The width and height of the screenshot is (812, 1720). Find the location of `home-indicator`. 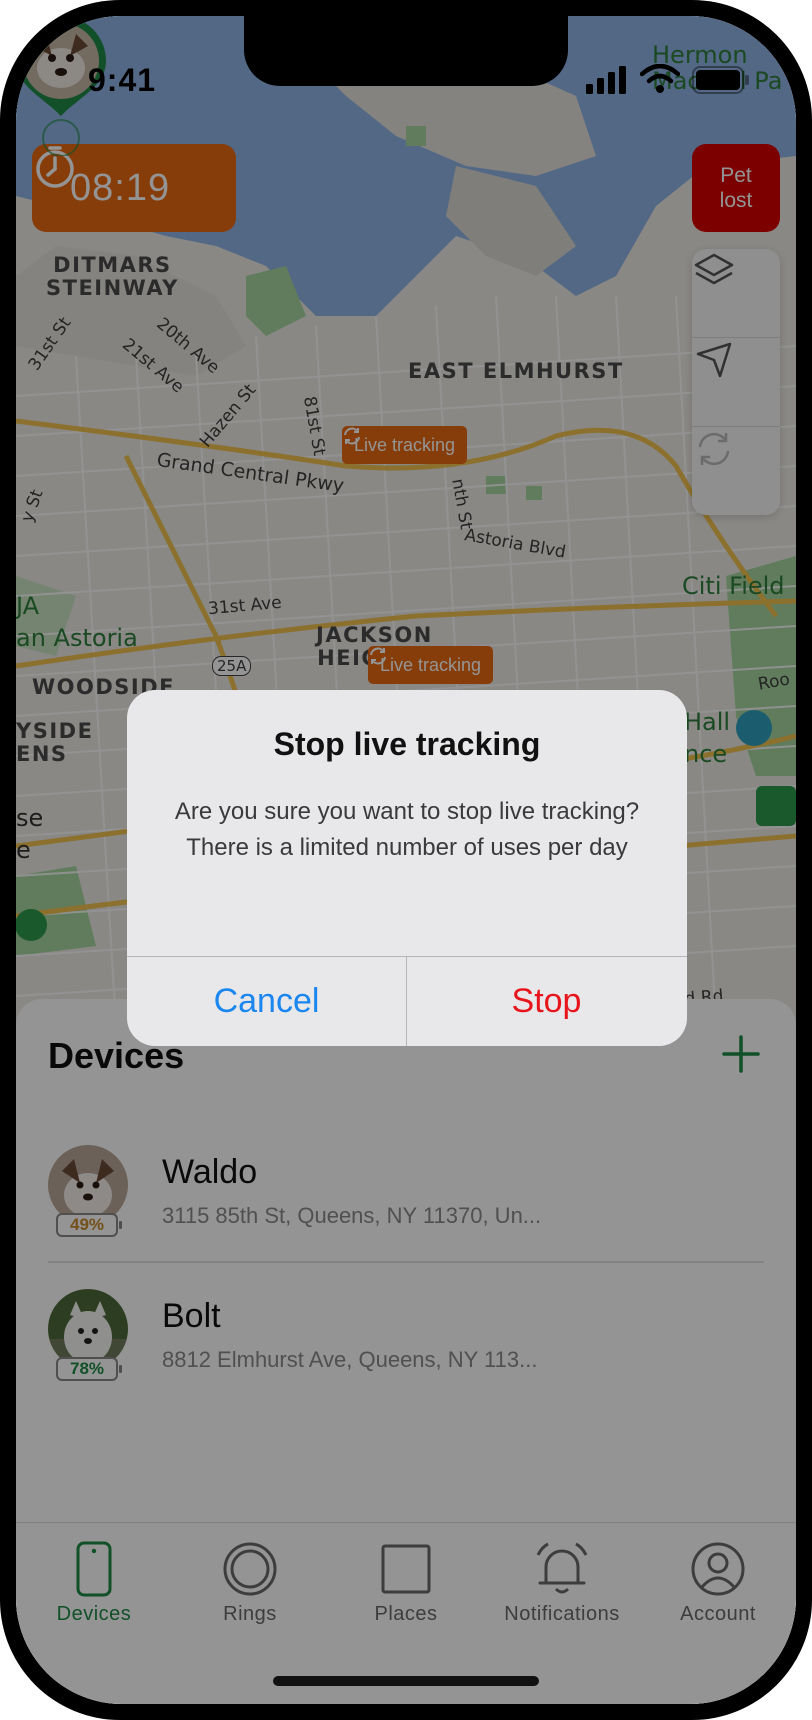

home-indicator is located at coordinates (406, 1681).